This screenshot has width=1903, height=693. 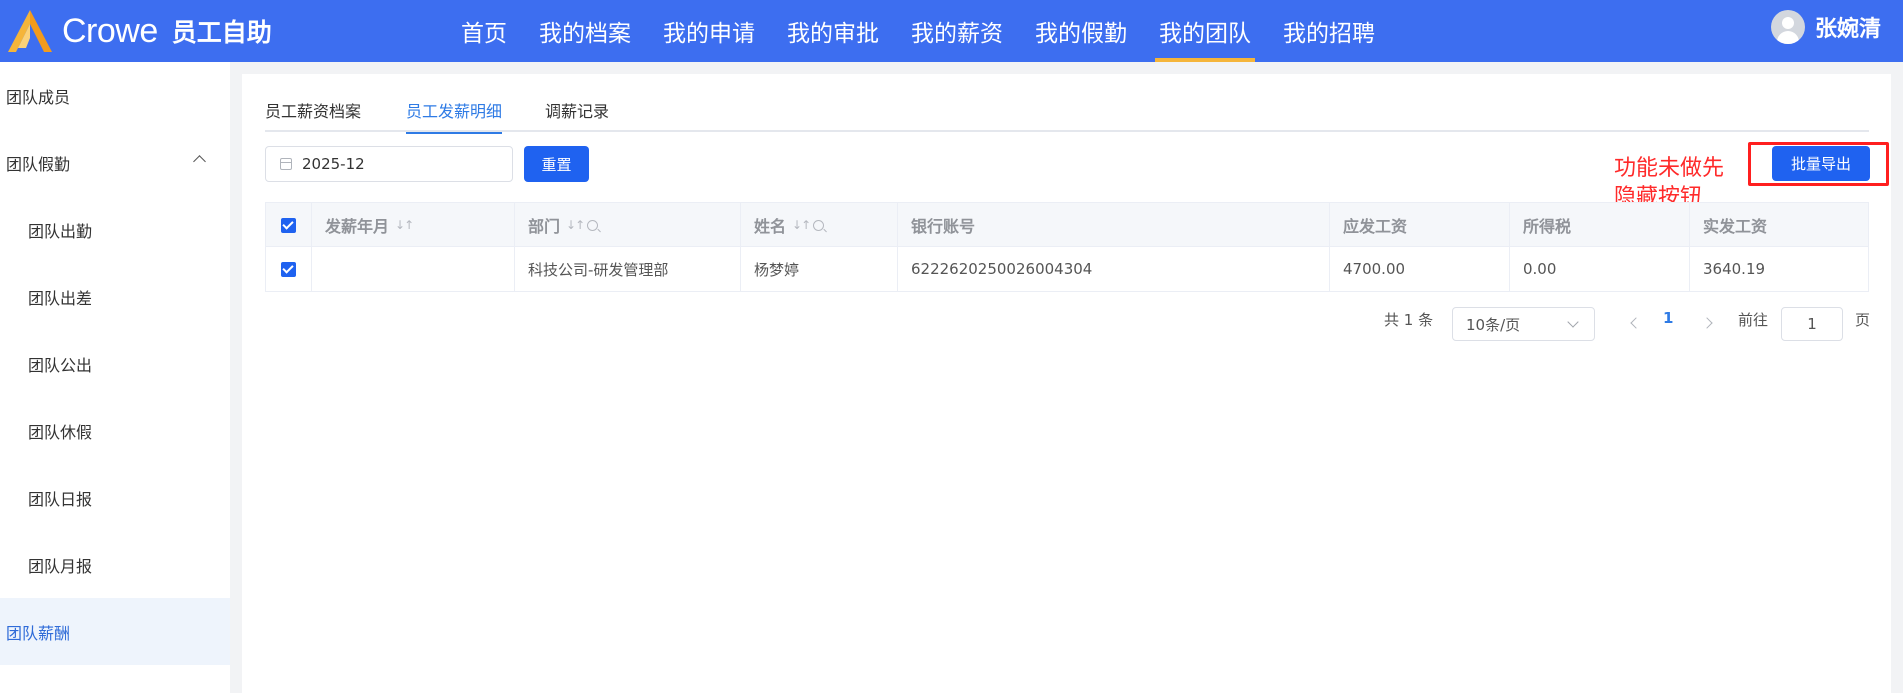 I want to click on user-name: 张婉清, so click(x=1847, y=29).